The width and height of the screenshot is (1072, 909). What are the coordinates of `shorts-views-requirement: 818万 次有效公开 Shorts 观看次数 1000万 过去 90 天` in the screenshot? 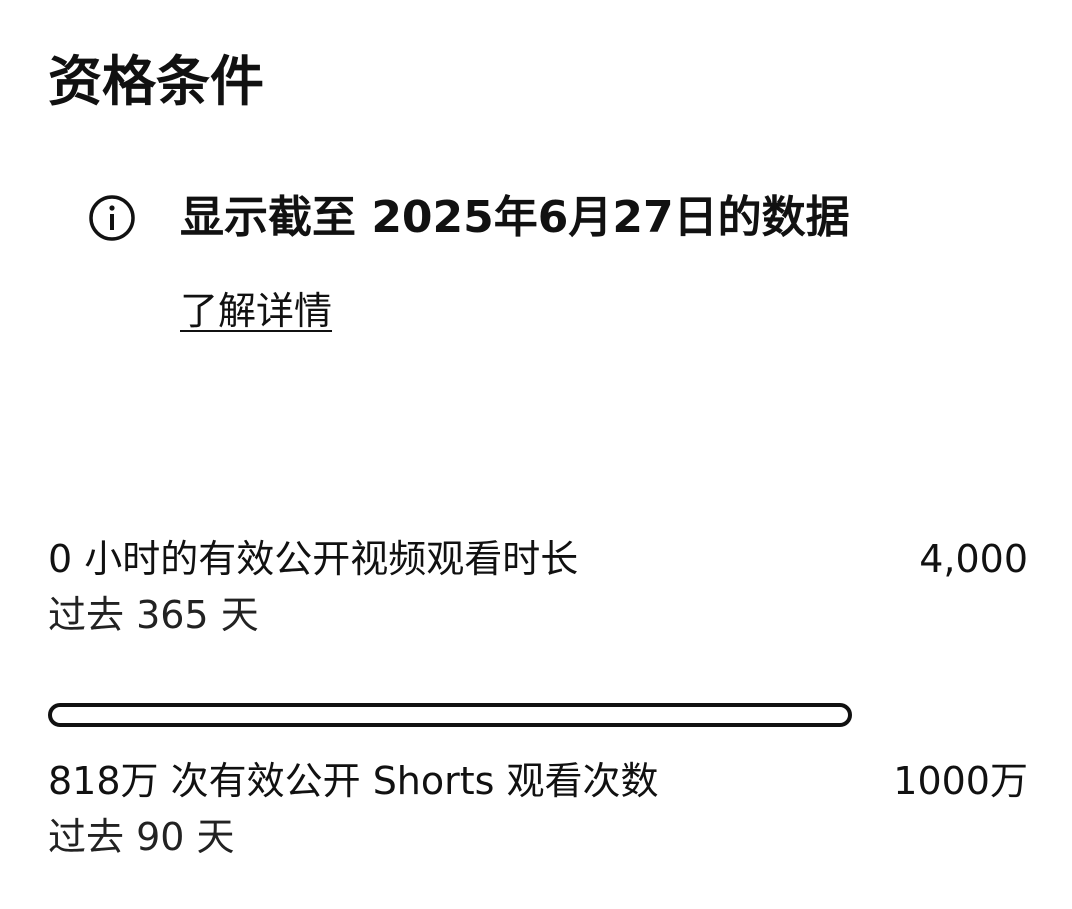 It's located at (538, 809).